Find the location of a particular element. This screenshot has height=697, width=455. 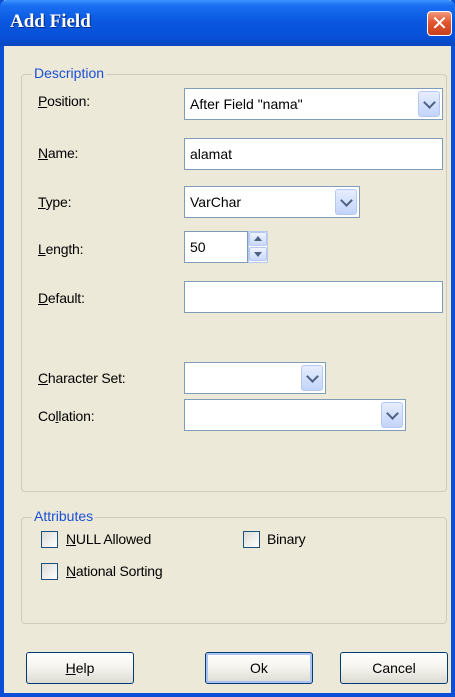

position-value: After Field "nama" is located at coordinates (246, 104).